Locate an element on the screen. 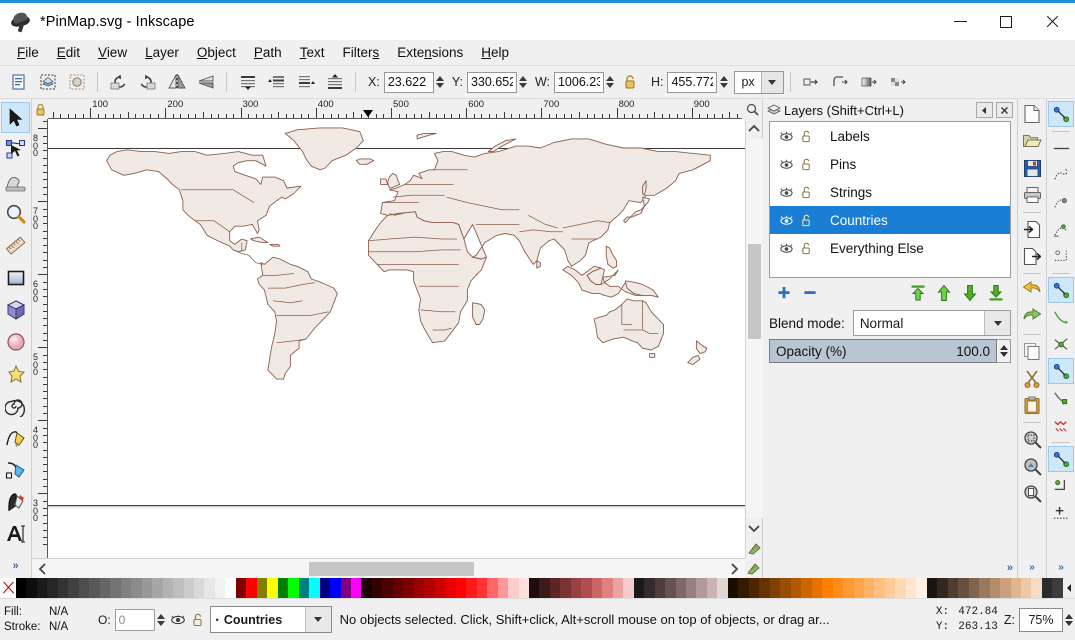 The width and height of the screenshot is (1075, 640). star-tool is located at coordinates (15, 373).